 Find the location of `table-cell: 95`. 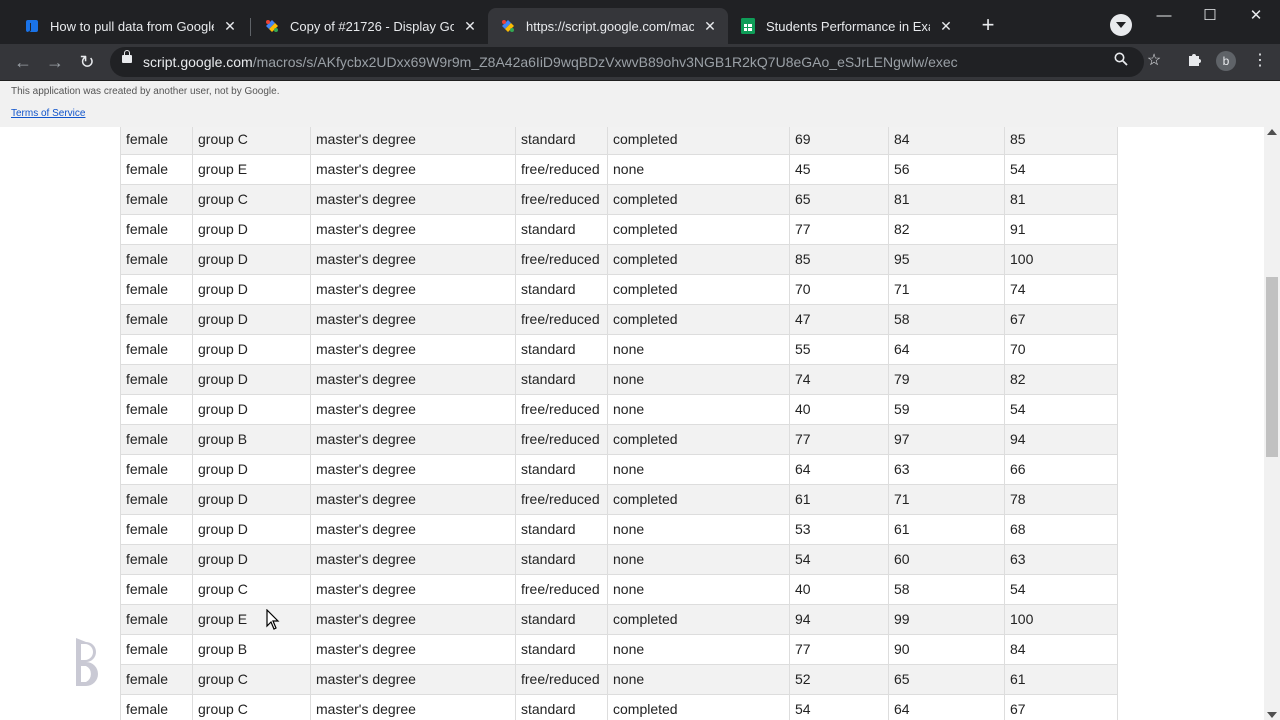

table-cell: 95 is located at coordinates (946, 259).